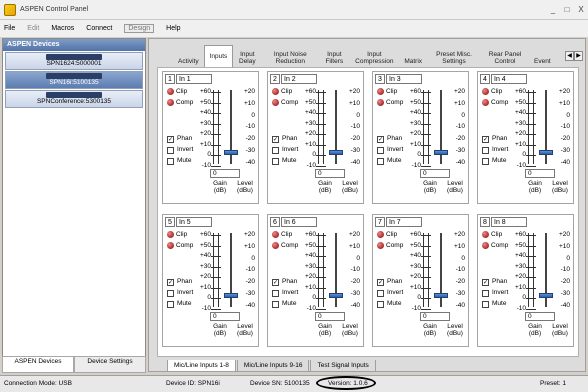  Describe the element at coordinates (569, 56) in the screenshot. I see `scroll-left-icon: ◀` at that location.